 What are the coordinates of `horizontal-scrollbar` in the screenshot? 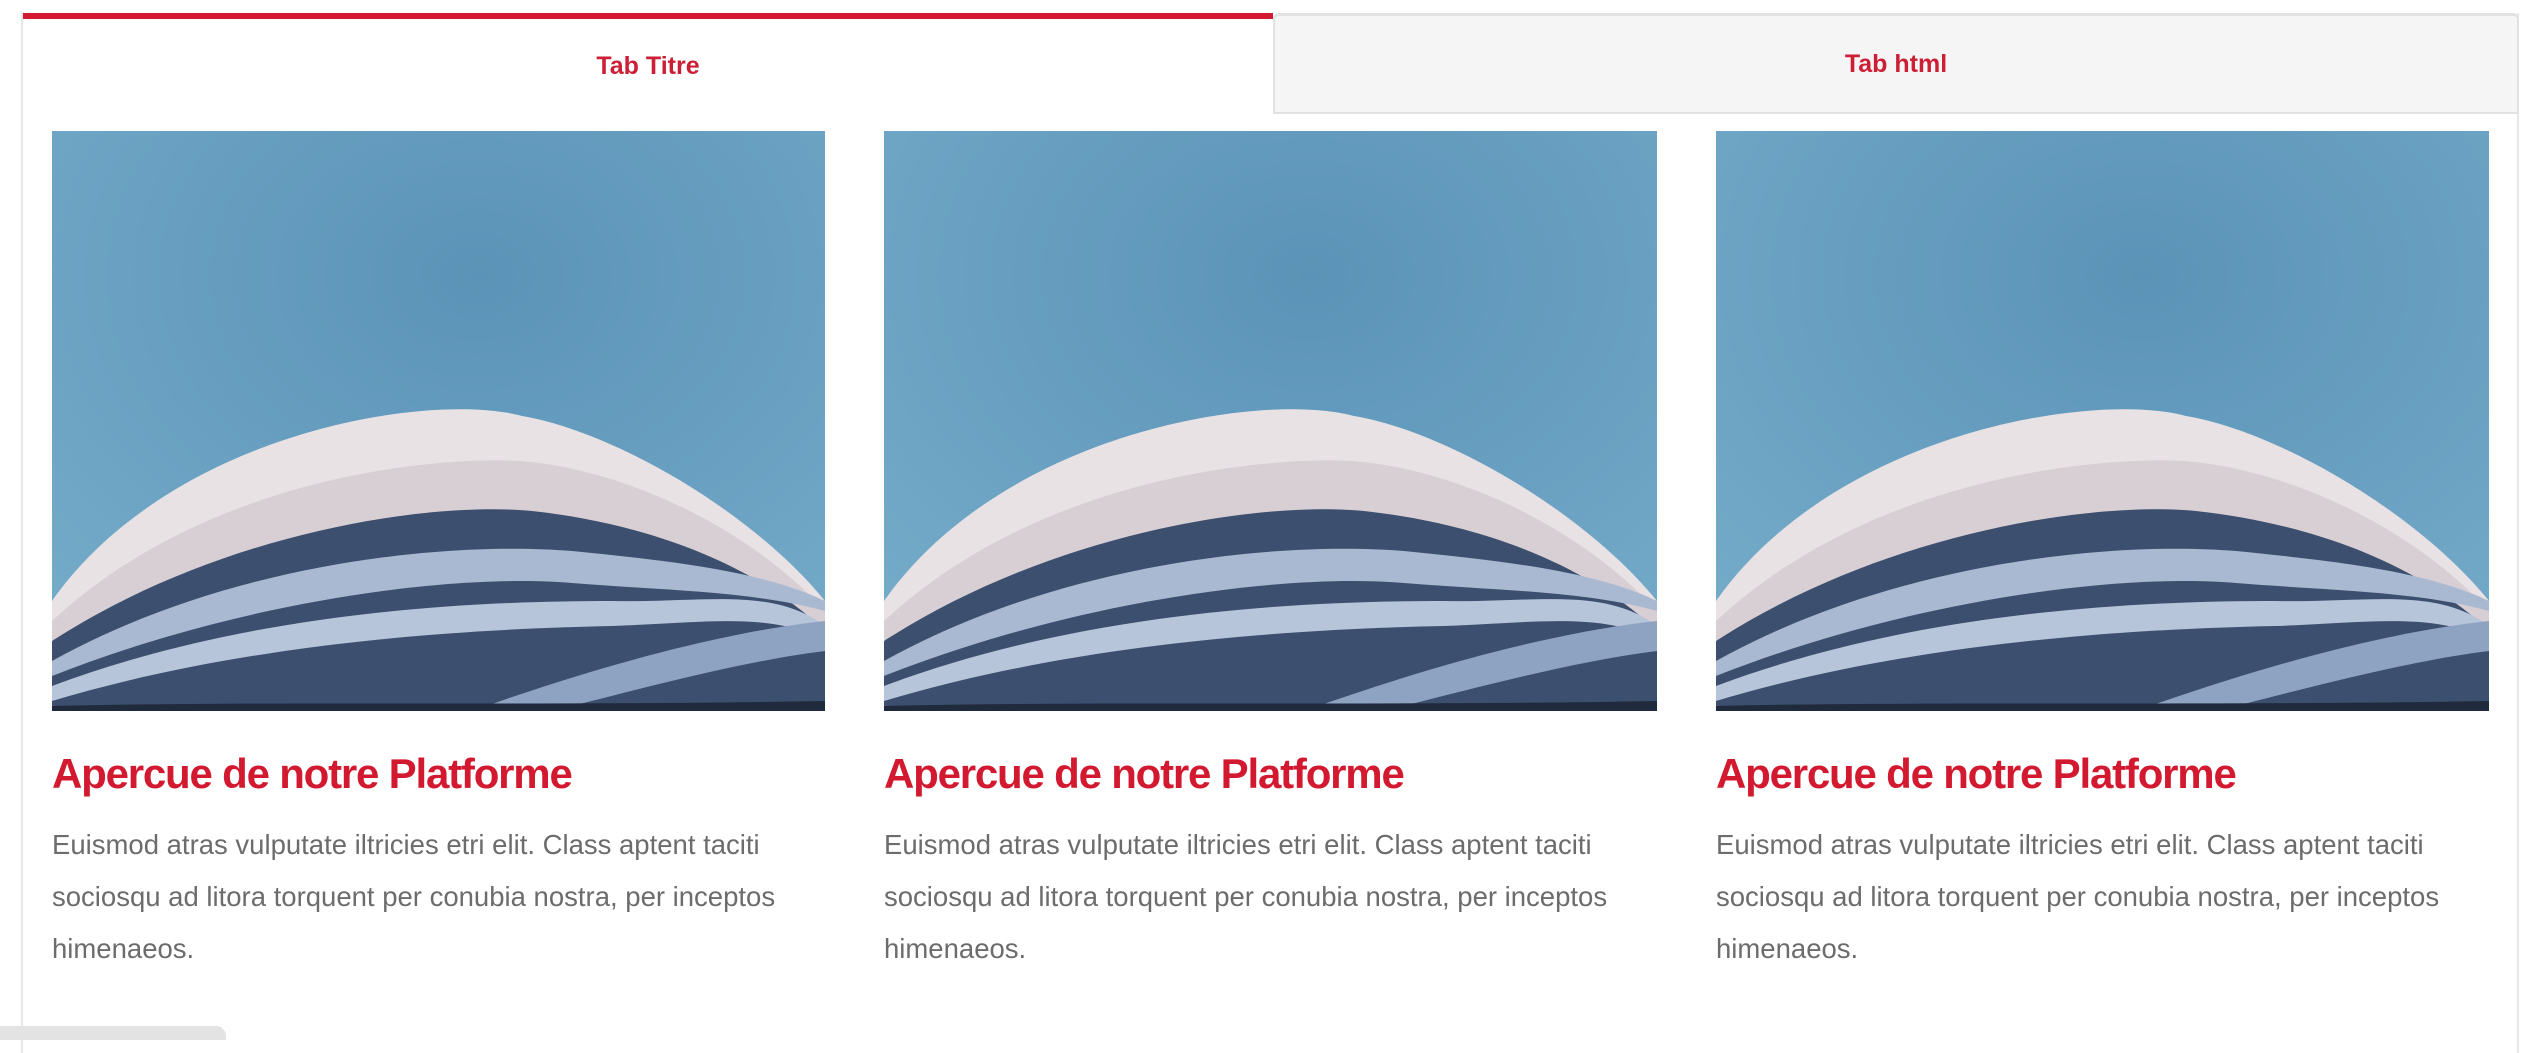 It's located at (113, 1033).